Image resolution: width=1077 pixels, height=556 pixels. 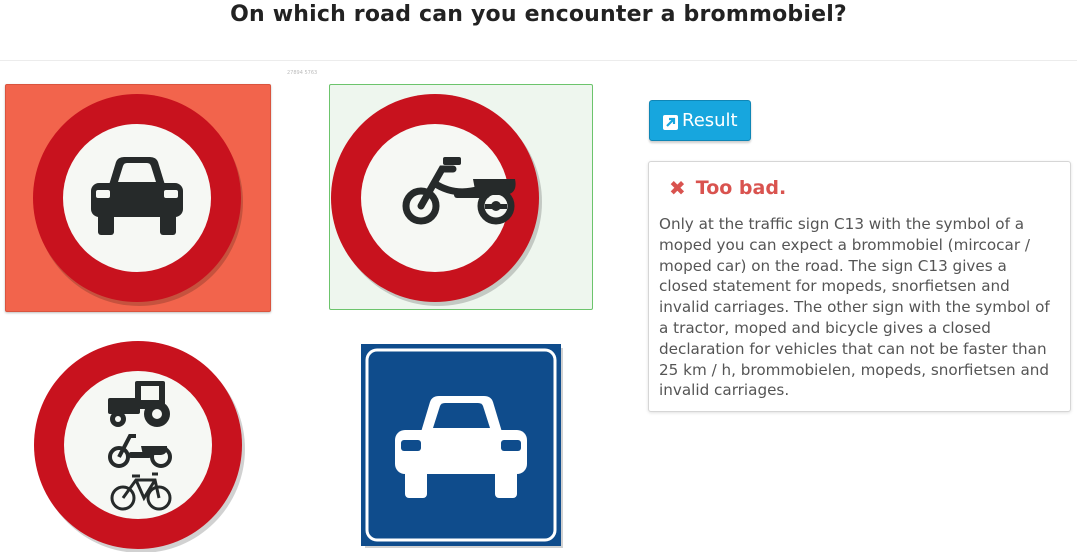 What do you see at coordinates (670, 122) in the screenshot?
I see `external-link-icon` at bounding box center [670, 122].